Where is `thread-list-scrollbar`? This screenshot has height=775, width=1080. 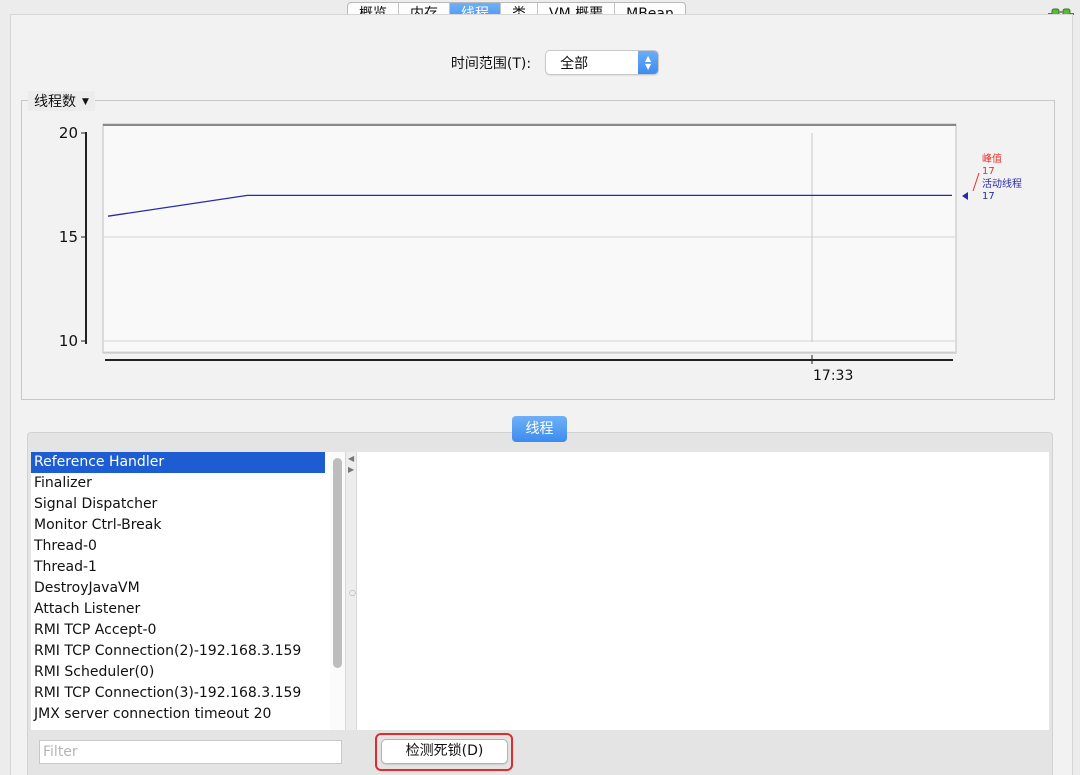
thread-list-scrollbar is located at coordinates (337, 591).